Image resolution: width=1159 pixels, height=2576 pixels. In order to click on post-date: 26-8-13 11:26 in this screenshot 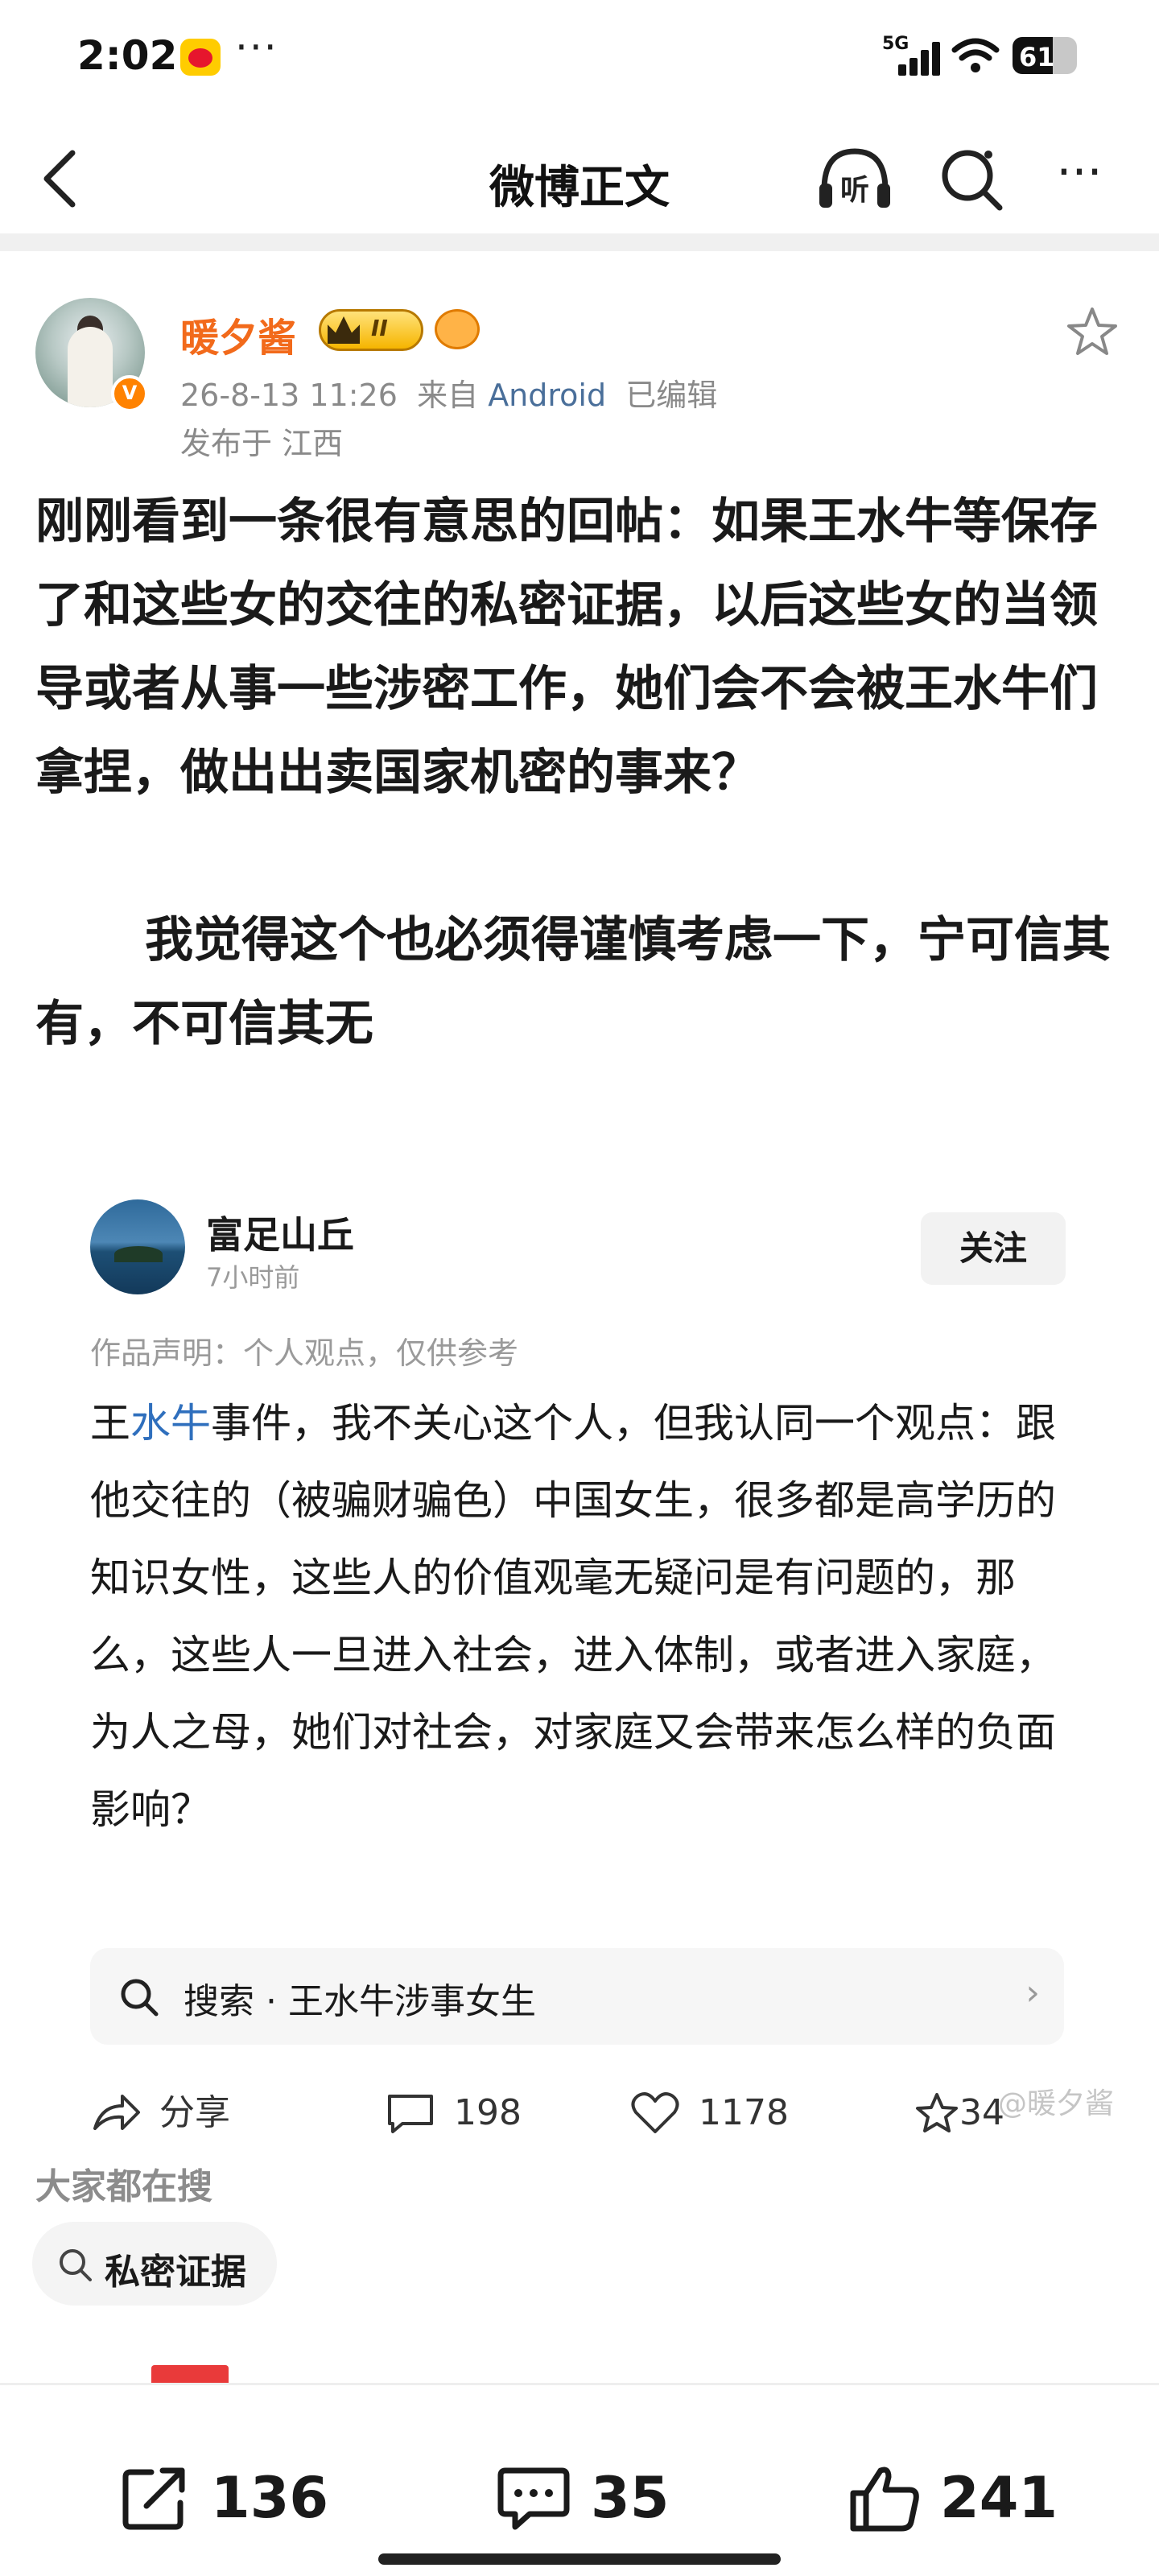, I will do `click(289, 395)`.